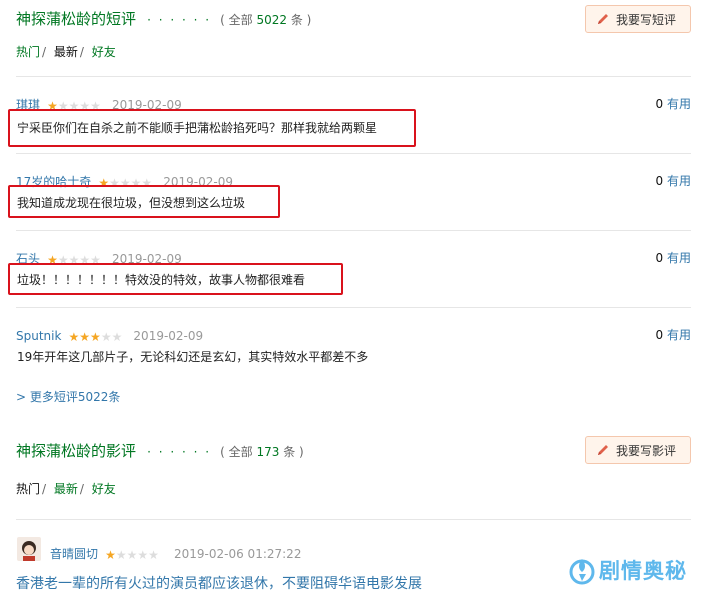 The width and height of the screenshot is (714, 600). Describe the element at coordinates (582, 572) in the screenshot. I see `watermark-logo-icon` at that location.